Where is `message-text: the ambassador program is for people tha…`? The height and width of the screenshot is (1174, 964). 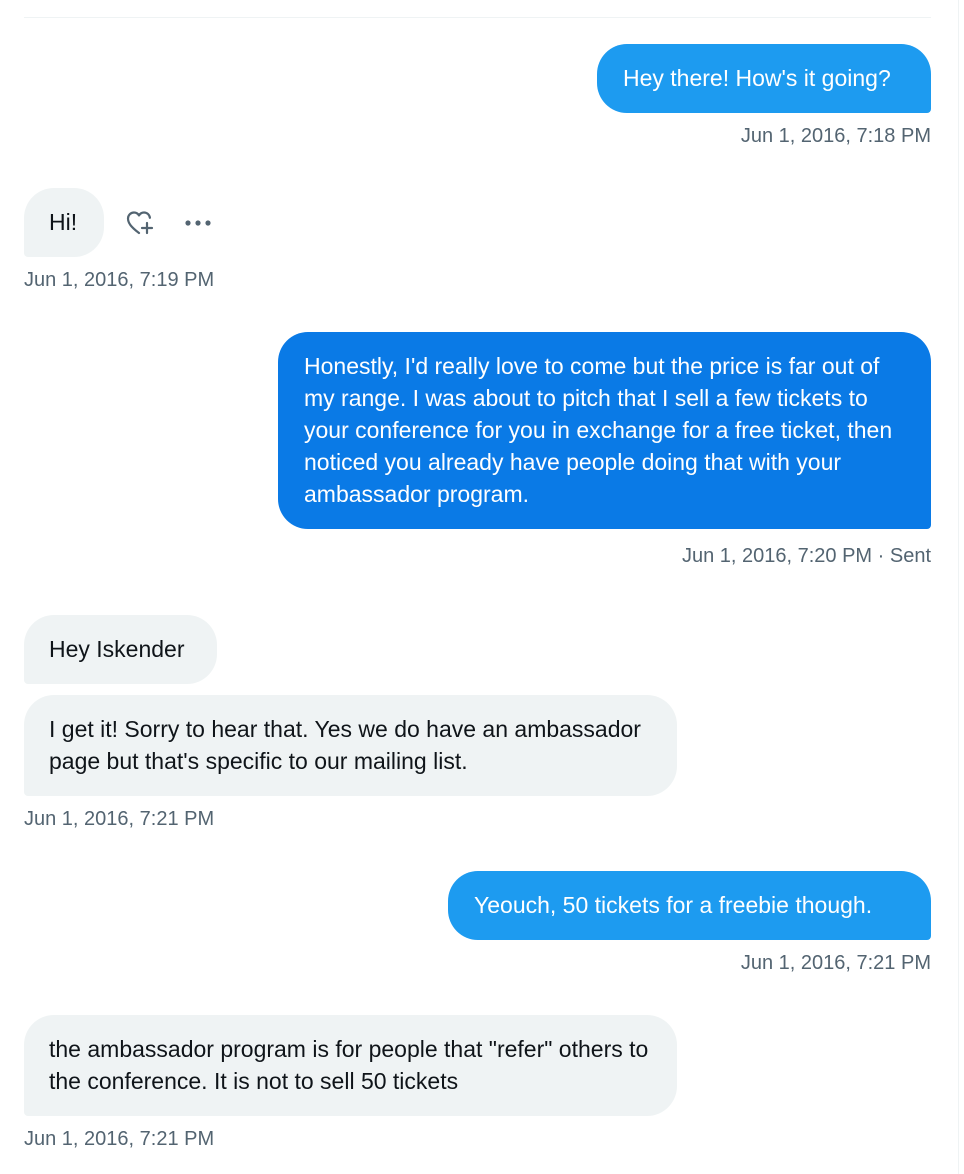
message-text: the ambassador program is for people tha… is located at coordinates (349, 1065).